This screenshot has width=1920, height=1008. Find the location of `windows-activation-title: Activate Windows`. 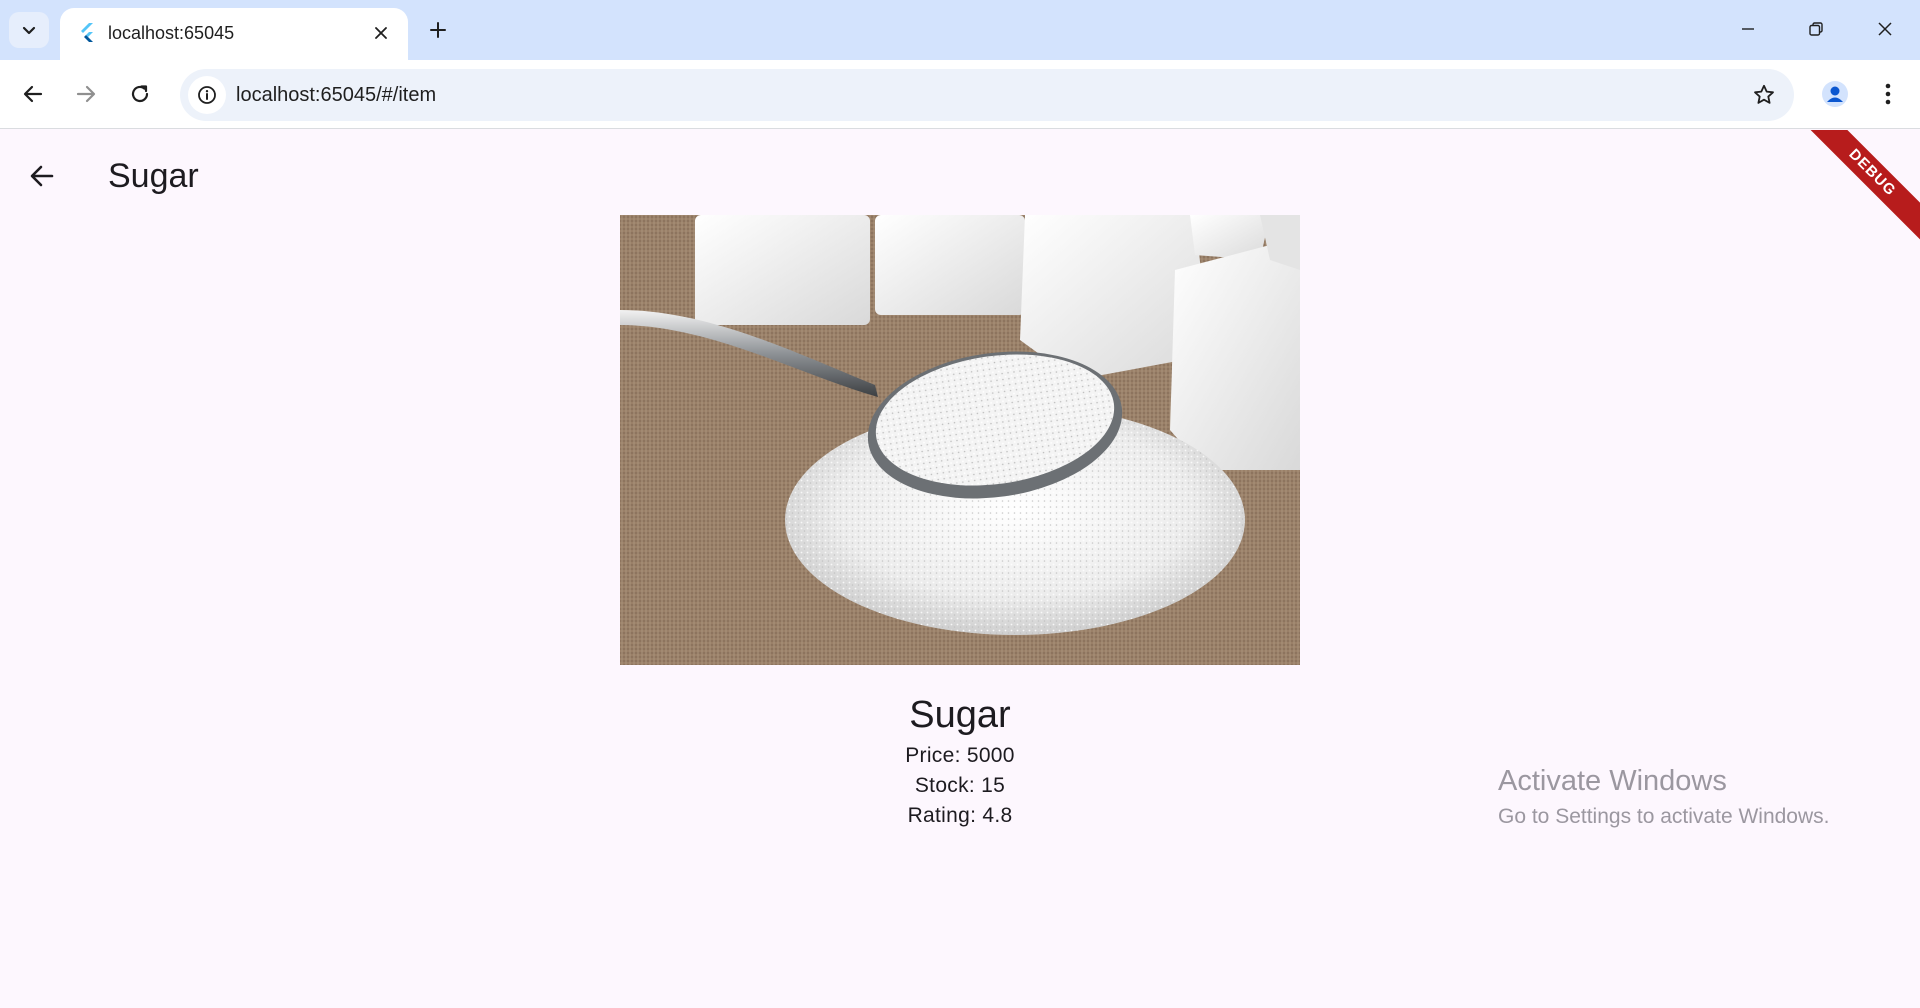

windows-activation-title: Activate Windows is located at coordinates (1612, 781).